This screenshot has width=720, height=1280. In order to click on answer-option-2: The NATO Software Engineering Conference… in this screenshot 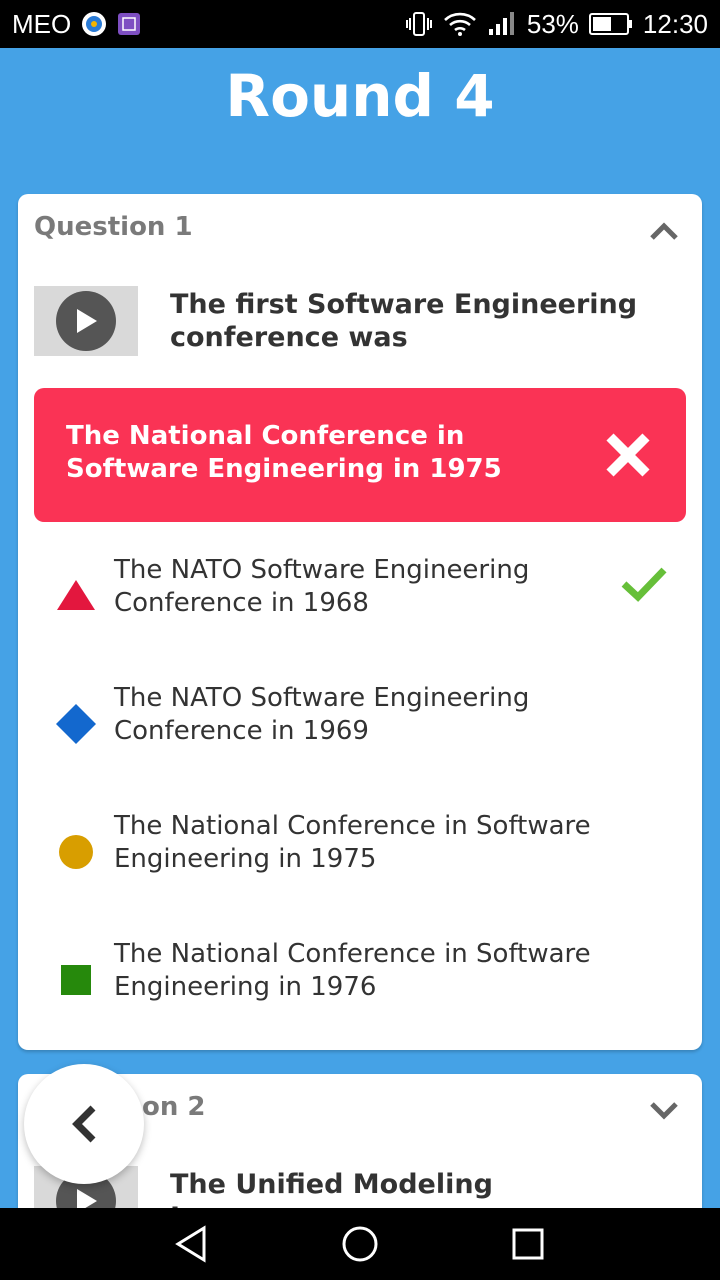, I will do `click(360, 723)`.